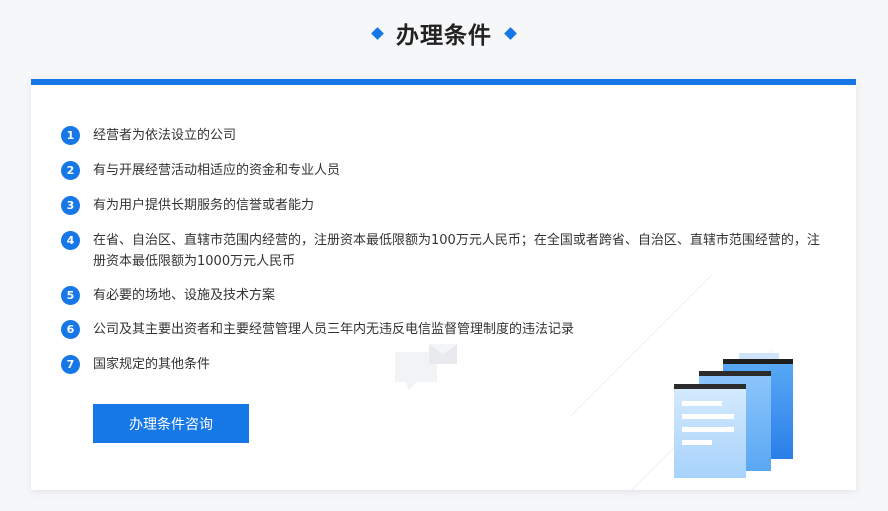 This screenshot has height=511, width=888. I want to click on diamond-icon-right, so click(510, 33).